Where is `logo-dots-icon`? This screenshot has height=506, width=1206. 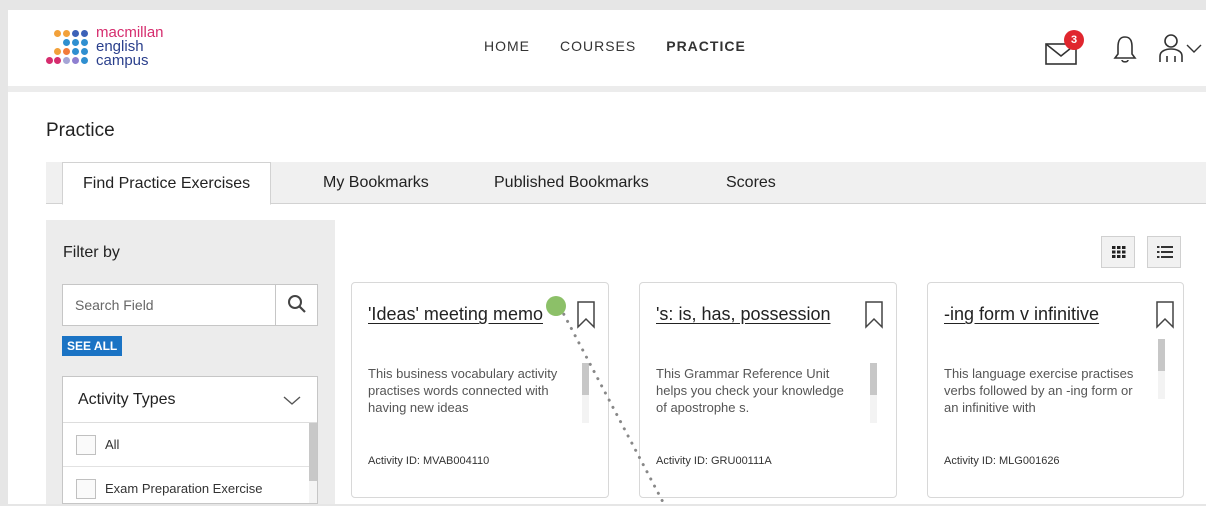 logo-dots-icon is located at coordinates (70, 48).